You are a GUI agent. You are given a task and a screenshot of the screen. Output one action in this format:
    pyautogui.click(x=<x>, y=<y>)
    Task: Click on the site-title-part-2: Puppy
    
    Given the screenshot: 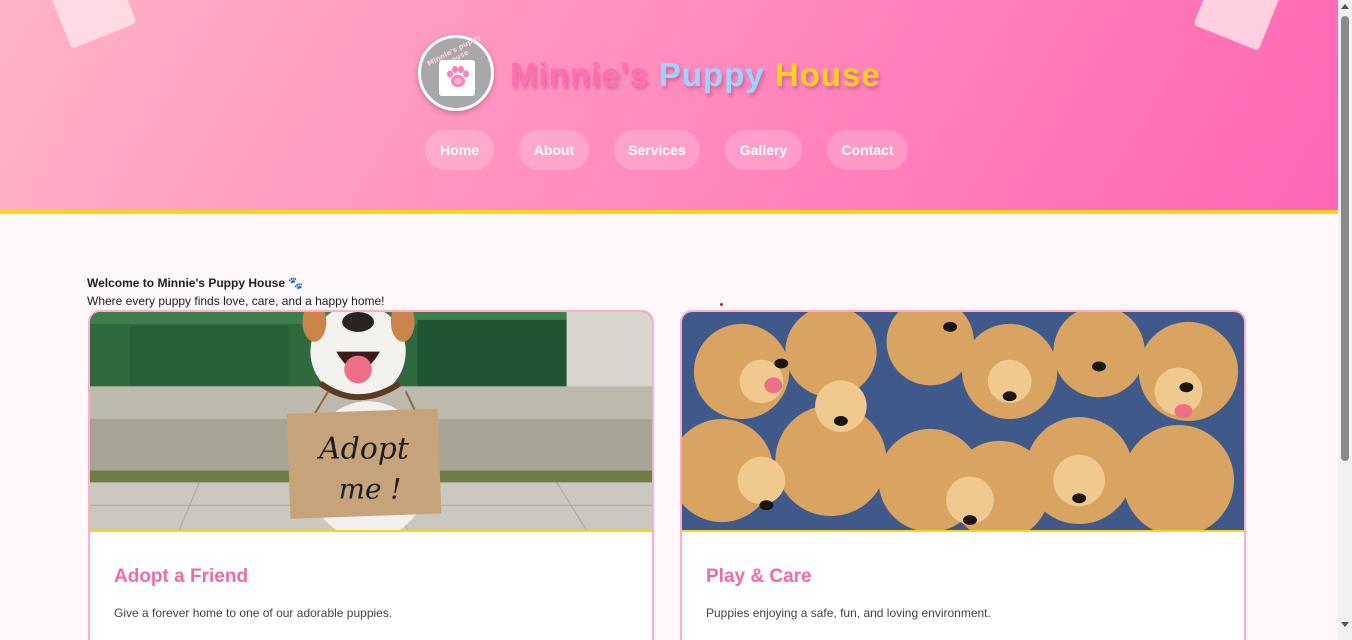 What is the action you would take?
    pyautogui.click(x=711, y=74)
    